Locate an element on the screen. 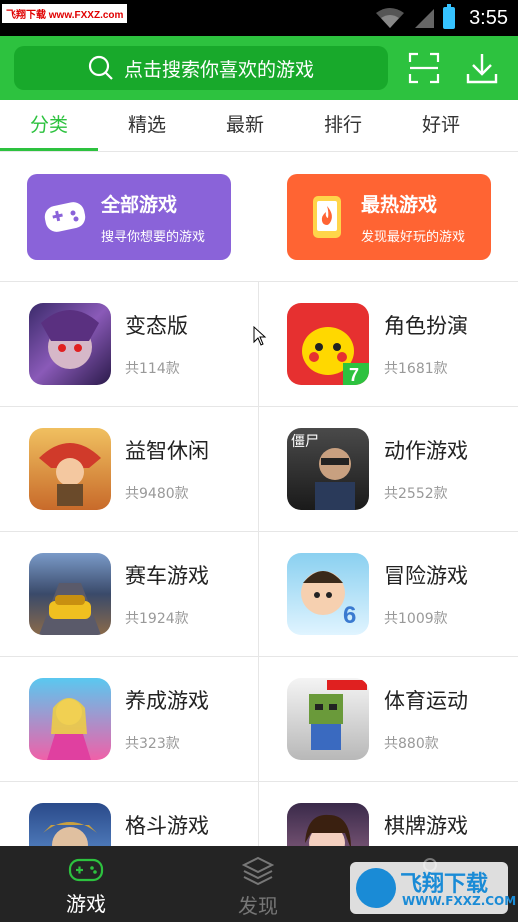  tab-featured: 精选 is located at coordinates (147, 125).